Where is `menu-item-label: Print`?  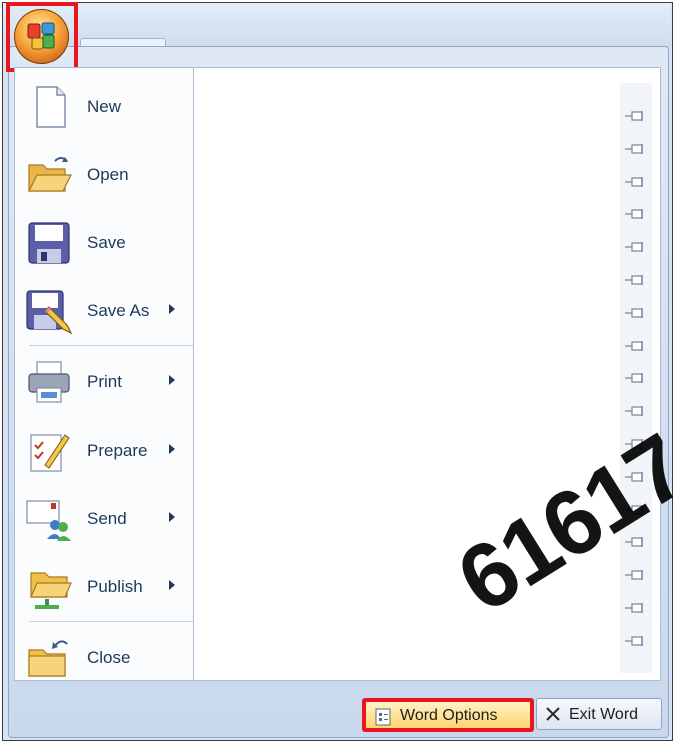 menu-item-label: Print is located at coordinates (104, 381).